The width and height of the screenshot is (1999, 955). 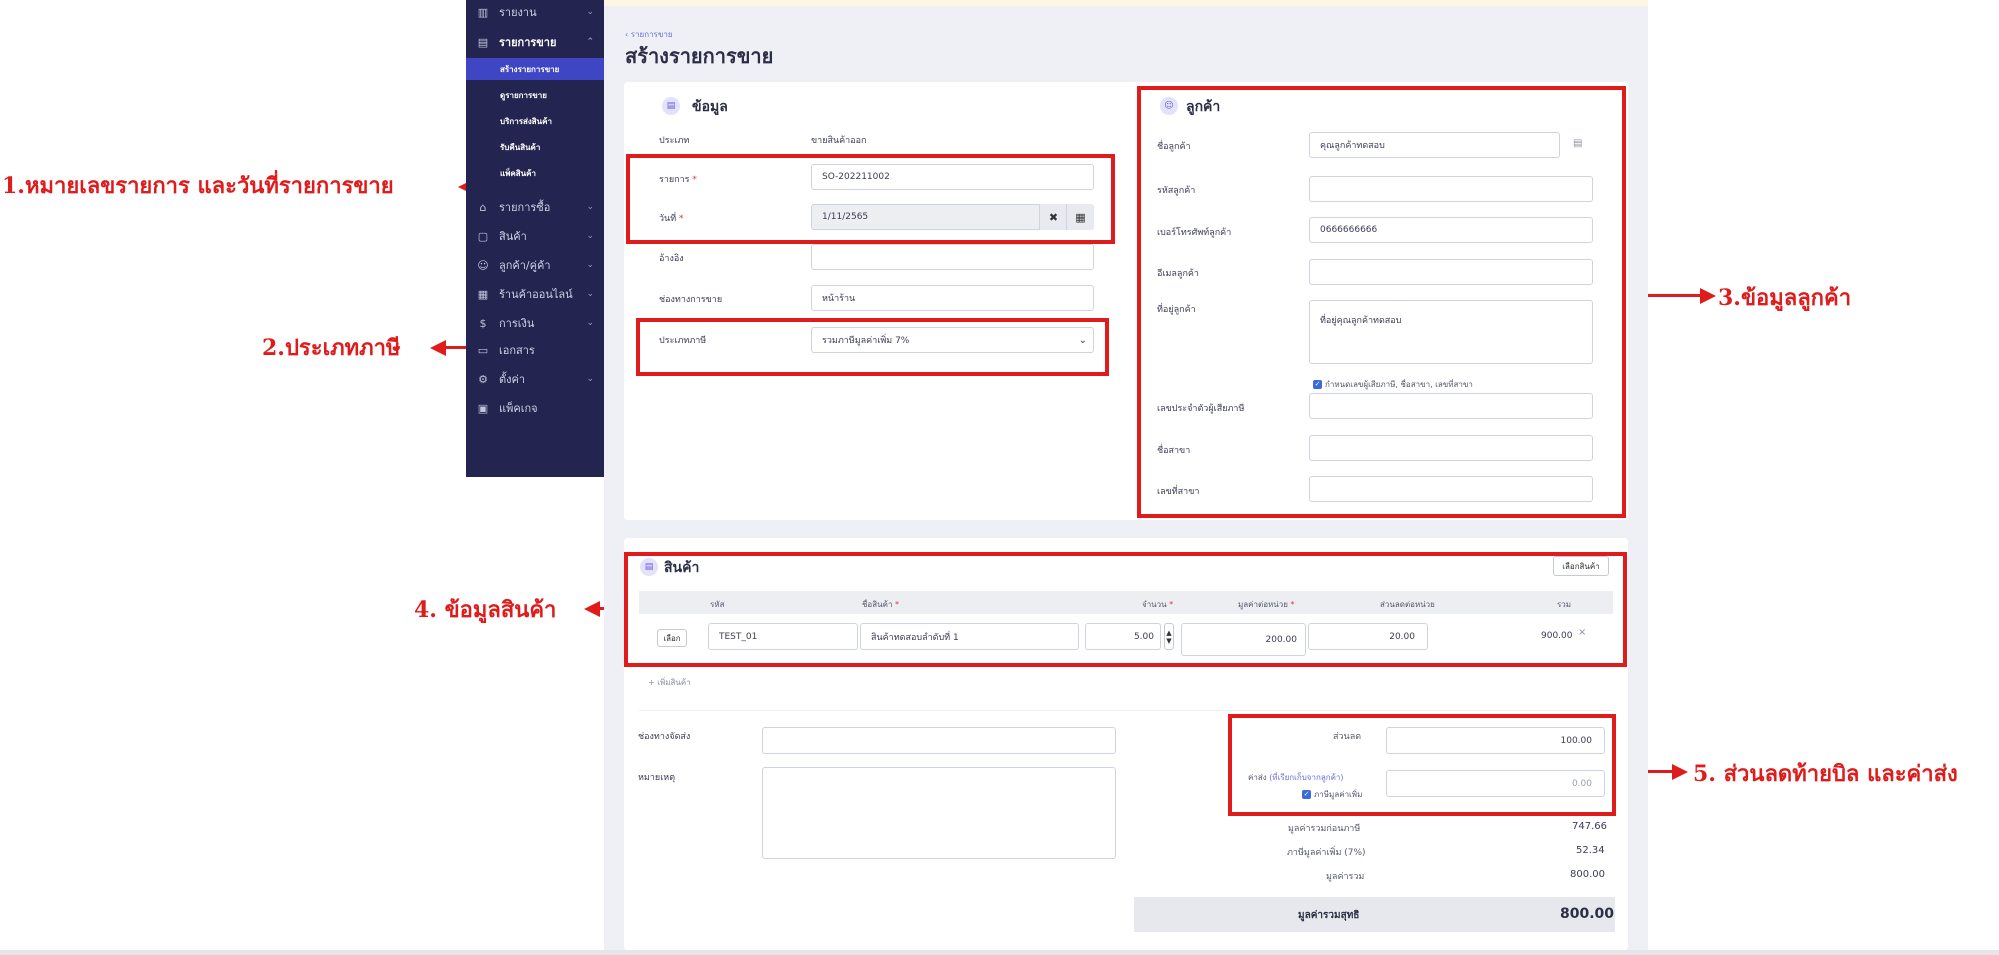 I want to click on sidebar-item-online-store: ▦ ร้านค้าออนไลน์ ⌄, so click(x=535, y=294).